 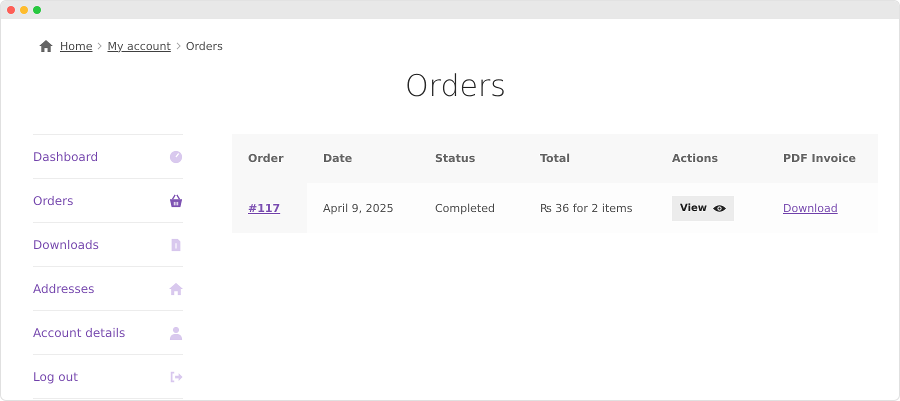 What do you see at coordinates (465, 208) in the screenshot?
I see `table-cell-text: Completed` at bounding box center [465, 208].